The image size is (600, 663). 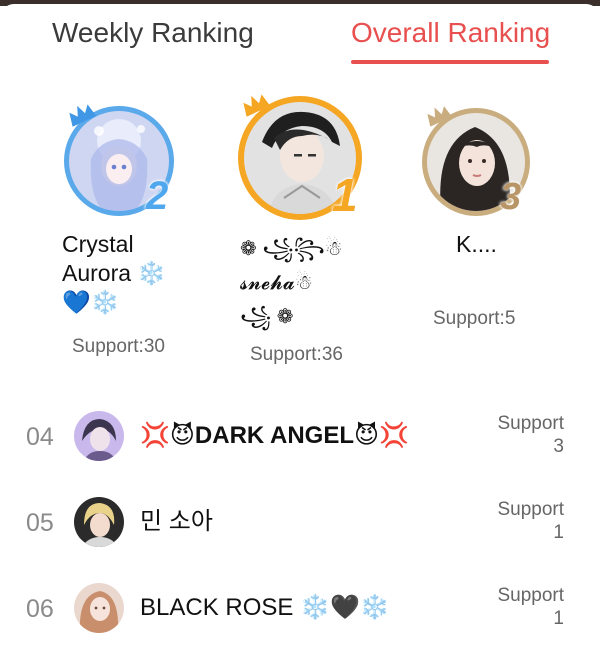 What do you see at coordinates (345, 195) in the screenshot?
I see `rank-badge: 1` at bounding box center [345, 195].